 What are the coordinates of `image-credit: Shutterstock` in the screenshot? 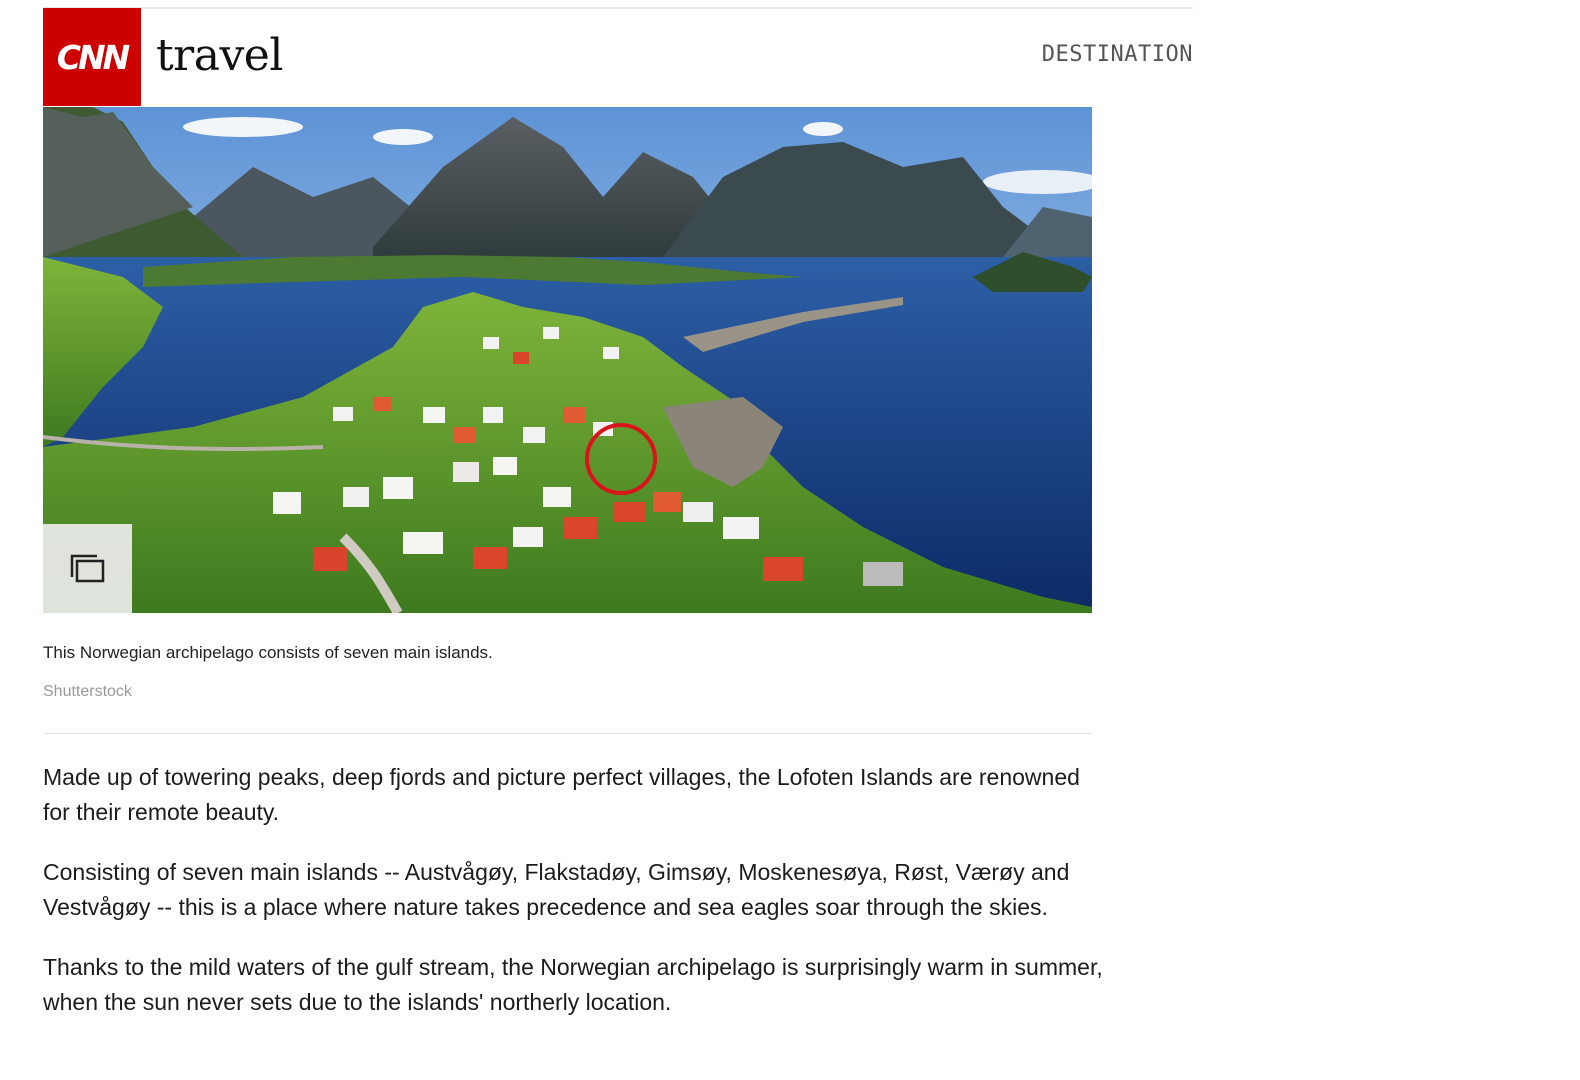 It's located at (87, 691).